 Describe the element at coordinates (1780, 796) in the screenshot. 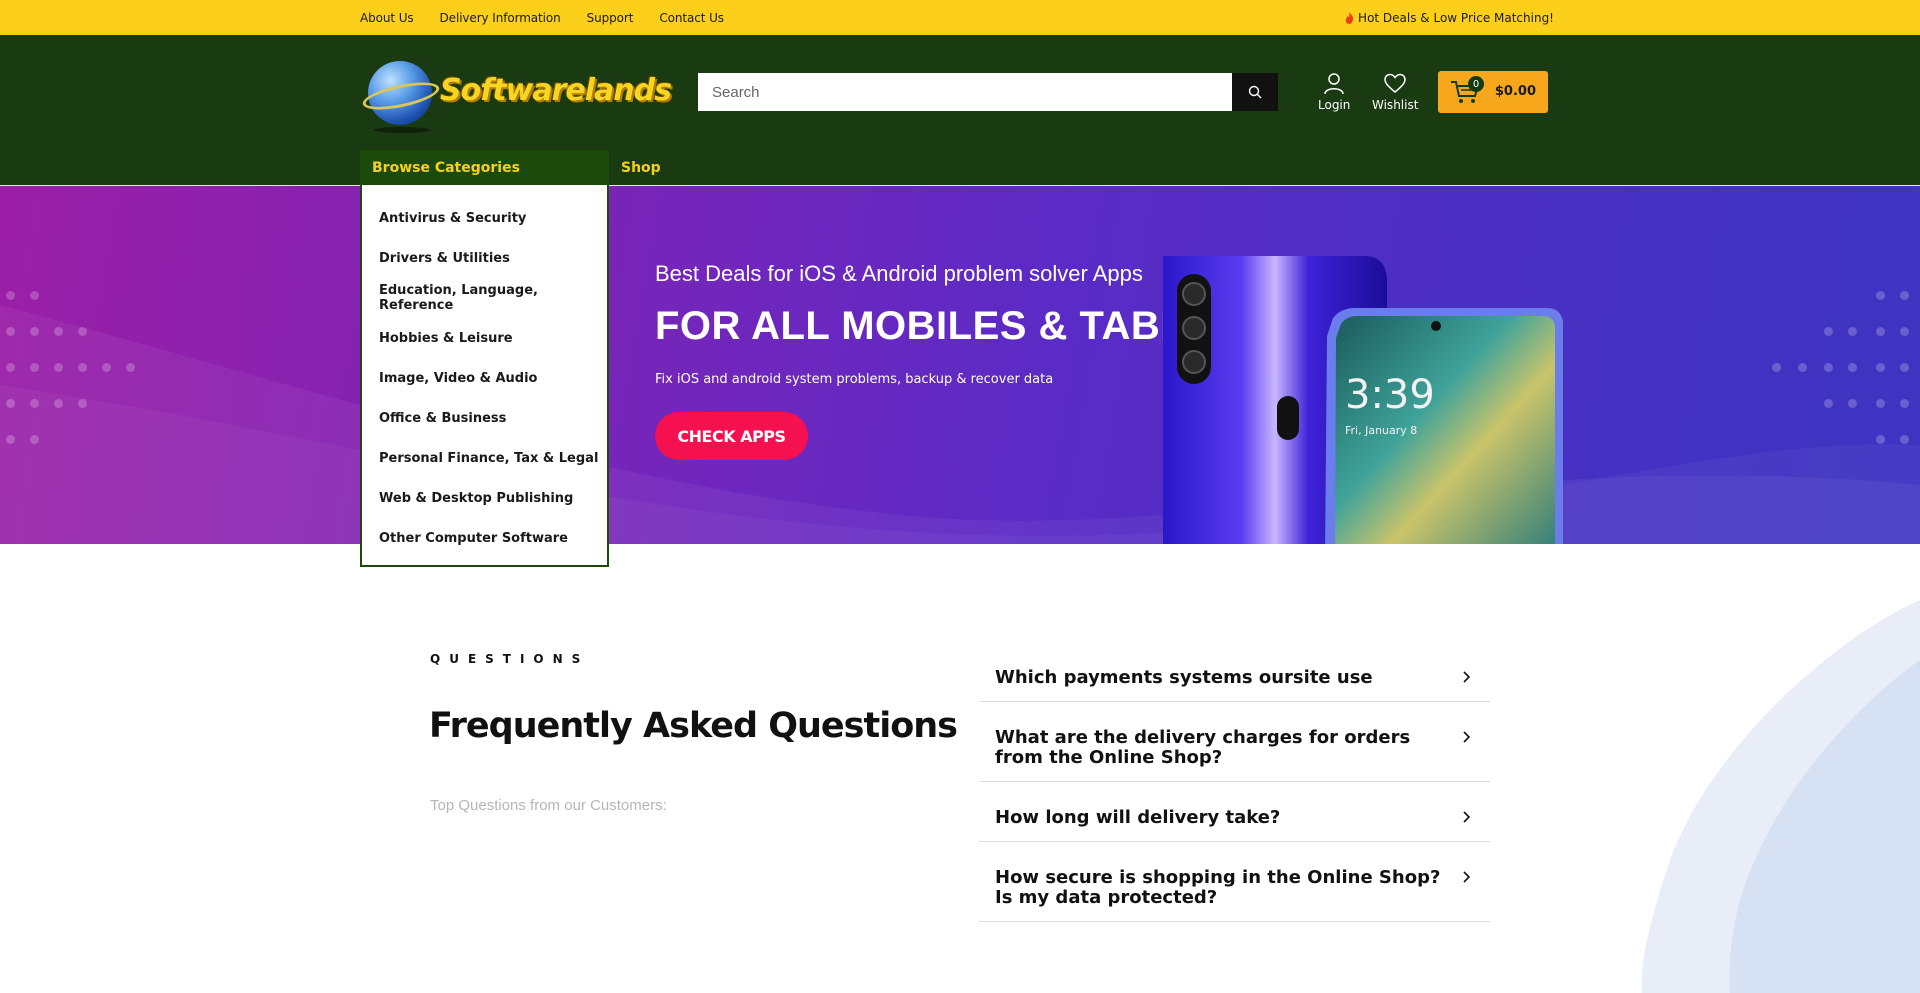

I see `faq-background-shape` at that location.